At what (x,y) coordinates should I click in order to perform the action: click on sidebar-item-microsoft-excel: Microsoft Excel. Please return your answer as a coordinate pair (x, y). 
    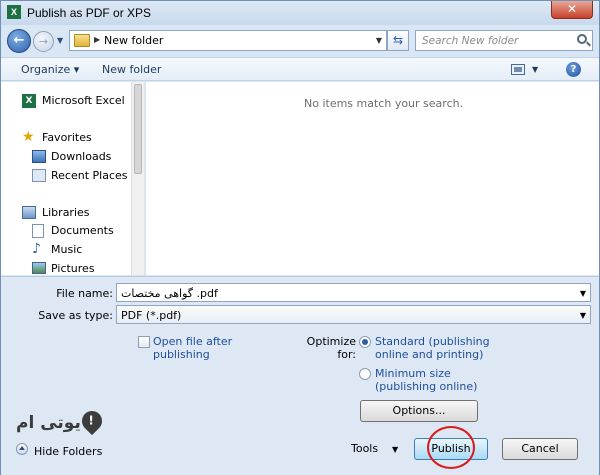
    Looking at the image, I should click on (83, 100).